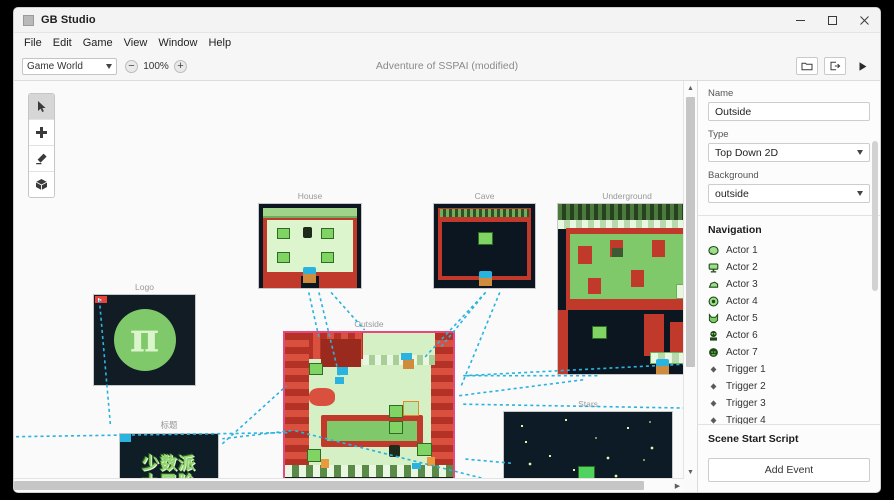 The image size is (894, 500). What do you see at coordinates (181, 43) in the screenshot?
I see `menu-window: Window` at bounding box center [181, 43].